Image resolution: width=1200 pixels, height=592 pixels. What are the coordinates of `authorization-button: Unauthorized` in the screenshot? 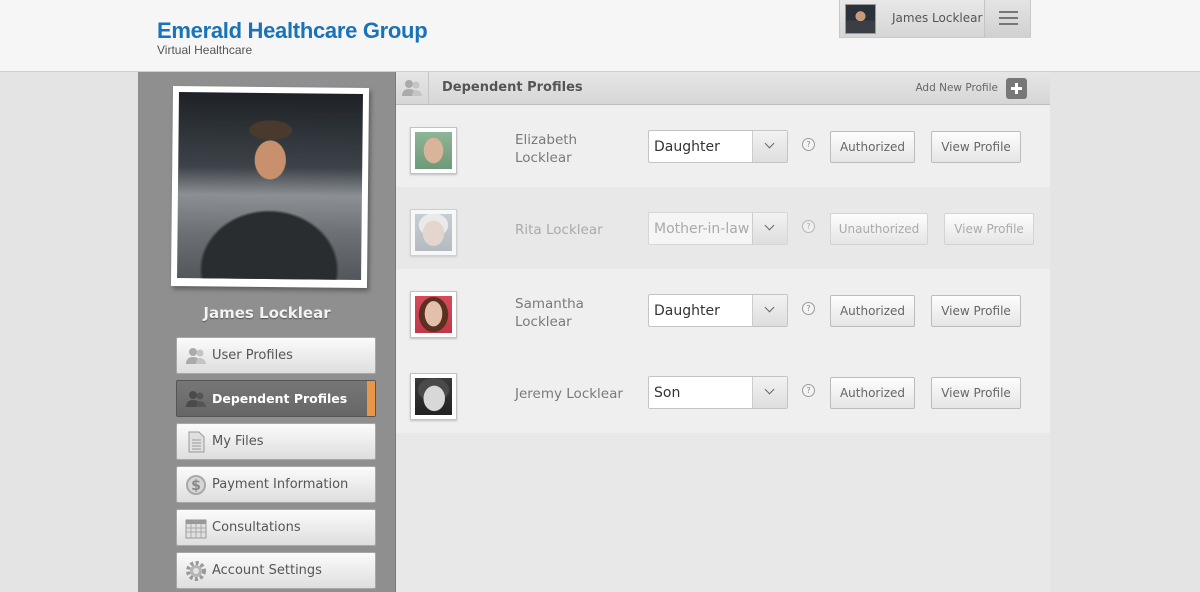 It's located at (879, 229).